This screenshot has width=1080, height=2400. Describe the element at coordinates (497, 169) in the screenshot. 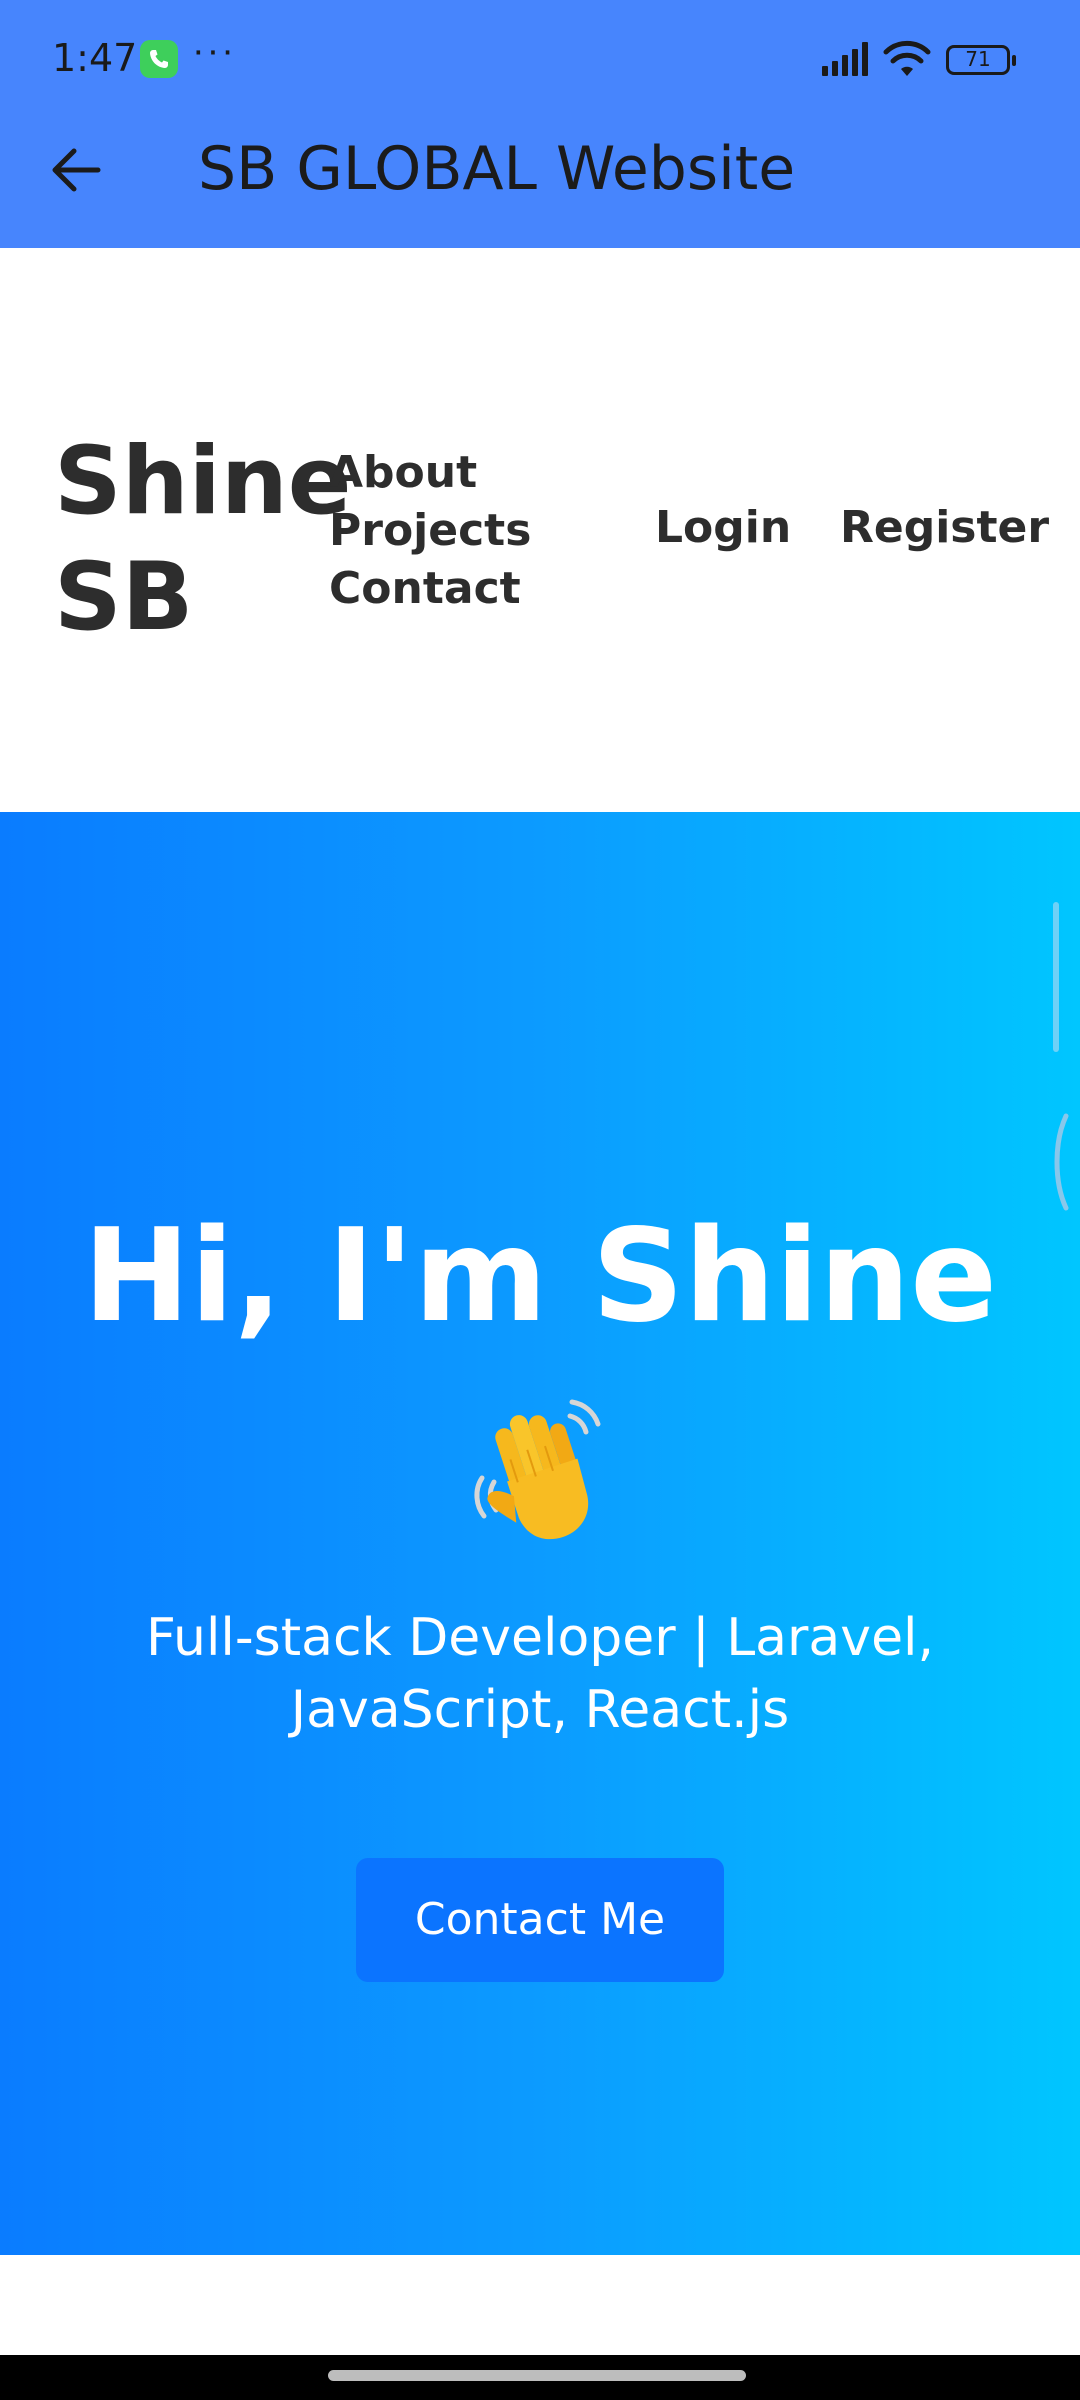

I see `app-title: SB GLOBAL Website` at that location.